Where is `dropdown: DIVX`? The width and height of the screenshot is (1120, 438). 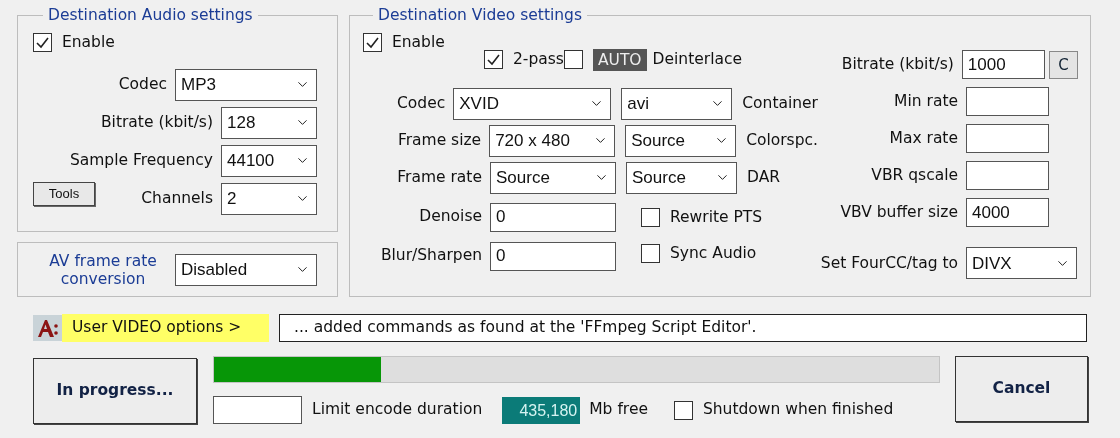
dropdown: DIVX is located at coordinates (1021, 263).